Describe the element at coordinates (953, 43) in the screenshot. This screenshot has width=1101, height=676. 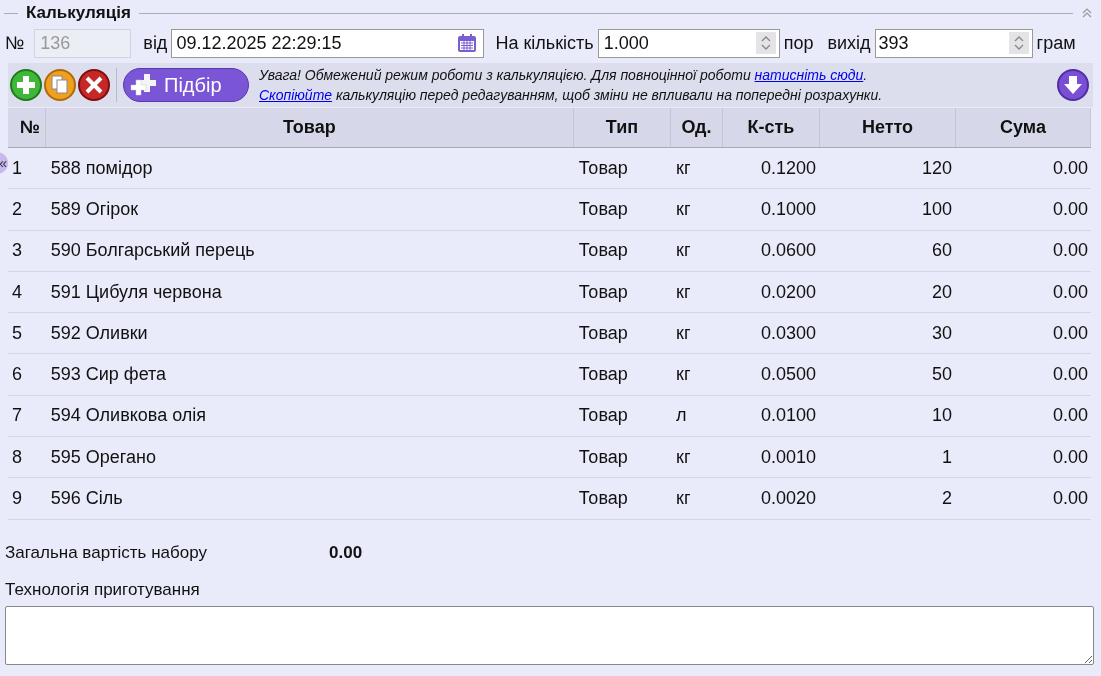
I see `yield-field: 393` at that location.